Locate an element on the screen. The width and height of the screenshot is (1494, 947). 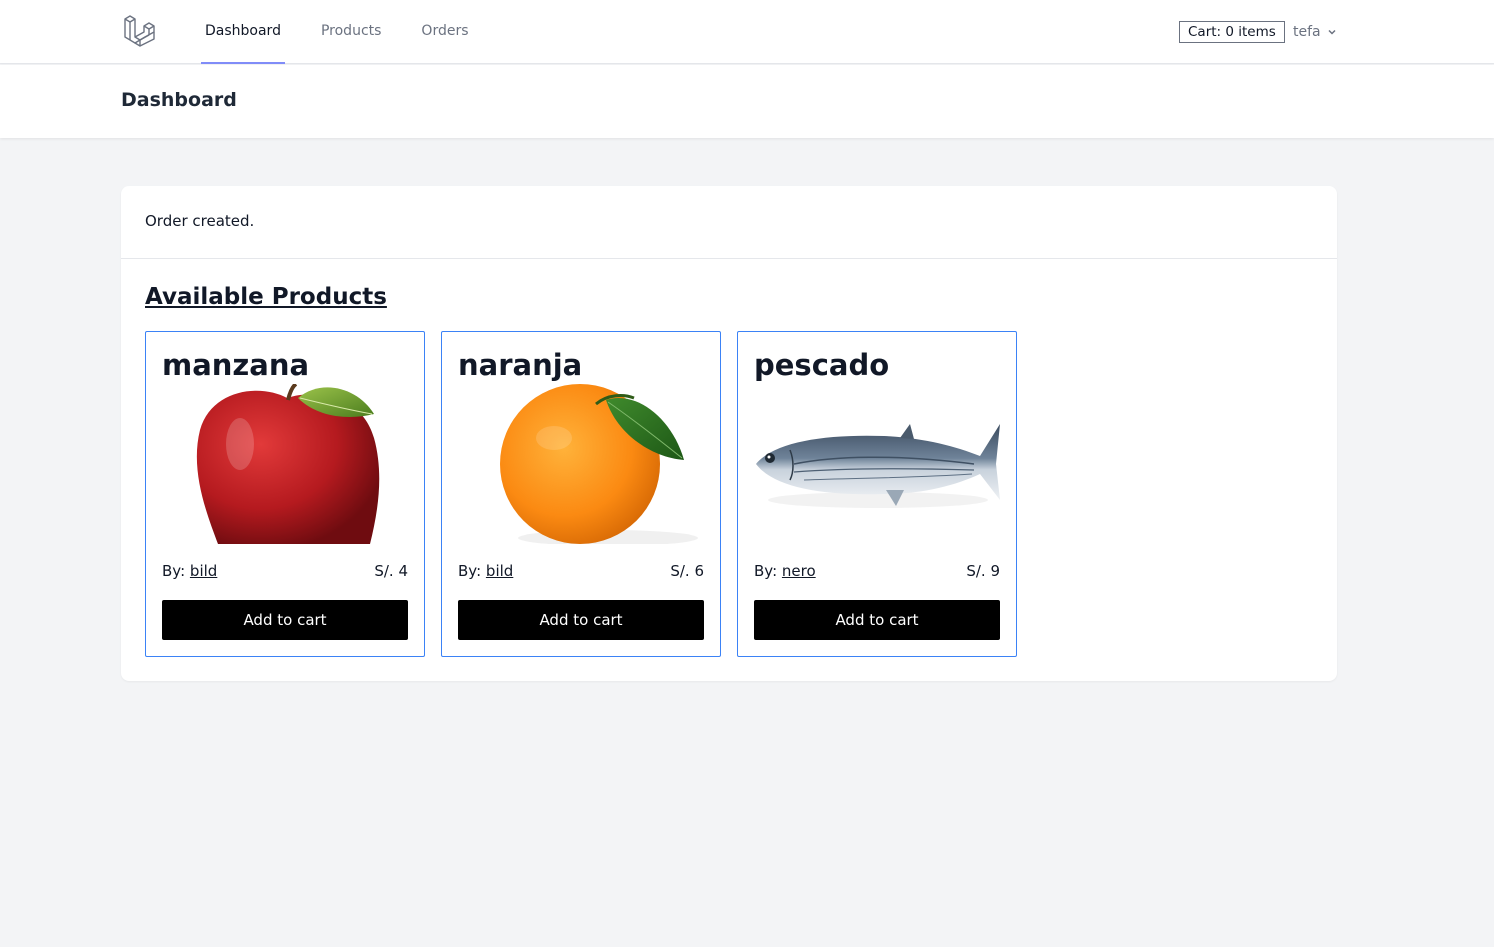
product-name: naranja is located at coordinates (520, 365).